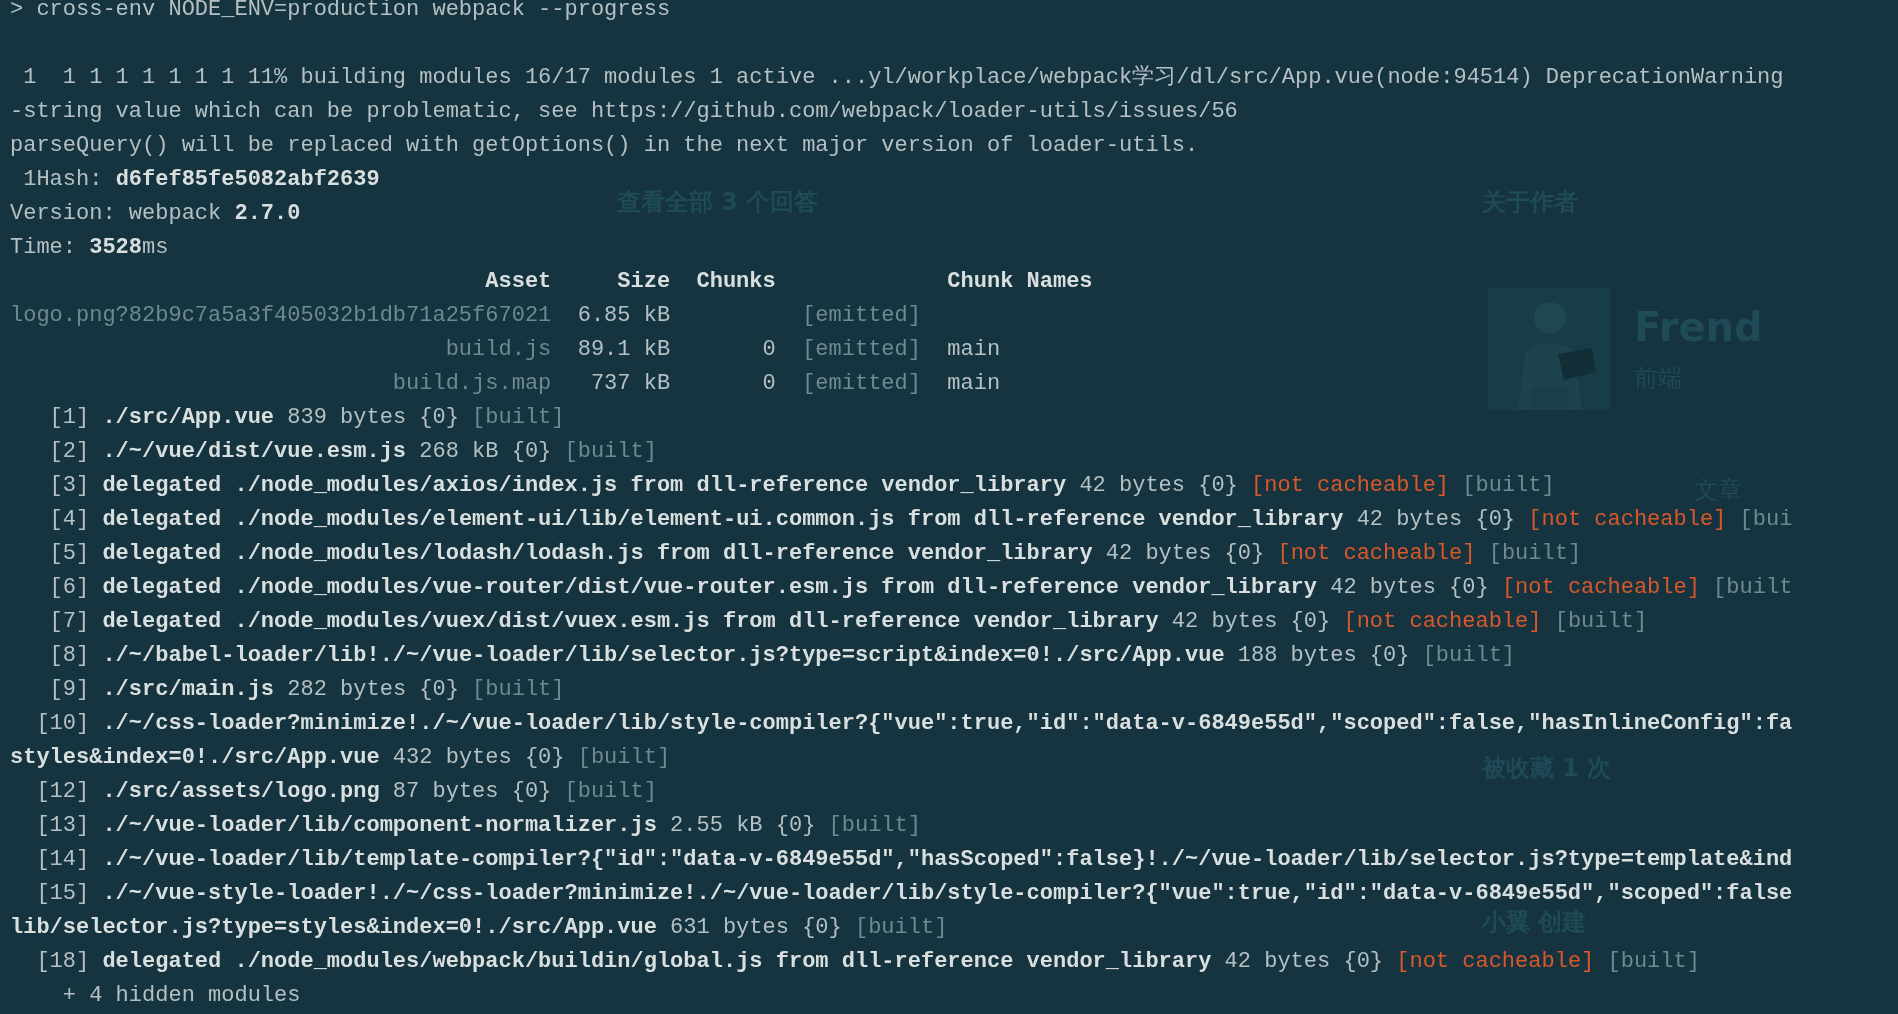 Image resolution: width=1898 pixels, height=1014 pixels. Describe the element at coordinates (696, 384) in the screenshot. I see `terminal-line: build.js.map 737 kB 0 [emitted] main` at that location.